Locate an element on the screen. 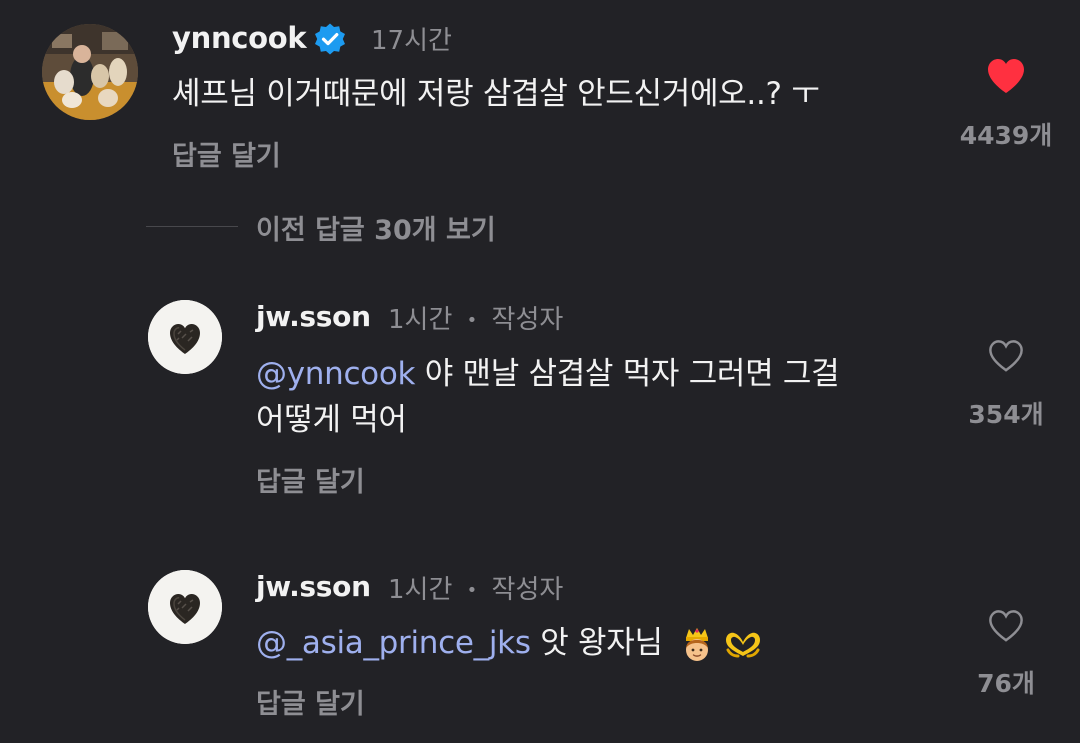 The height and width of the screenshot is (743, 1080). reply-text-line2: 어떻게 먹어 is located at coordinates (331, 420).